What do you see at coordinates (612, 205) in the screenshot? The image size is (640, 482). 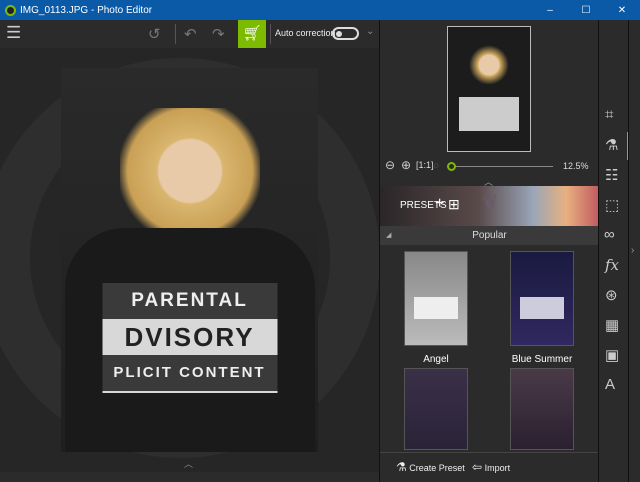 I see `selection-icon: ⬚` at bounding box center [612, 205].